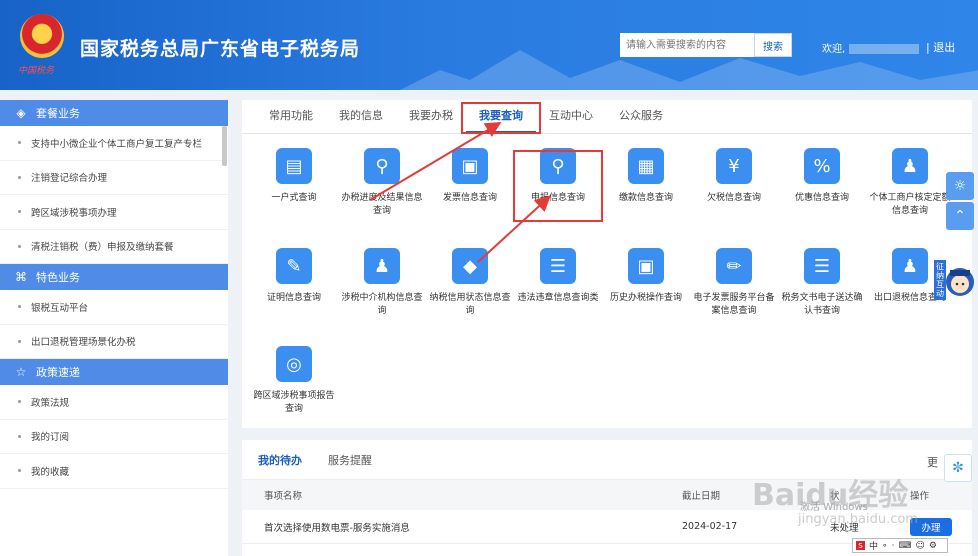 The height and width of the screenshot is (556, 978). What do you see at coordinates (920, 496) in the screenshot?
I see `column-header-action: 操作` at bounding box center [920, 496].